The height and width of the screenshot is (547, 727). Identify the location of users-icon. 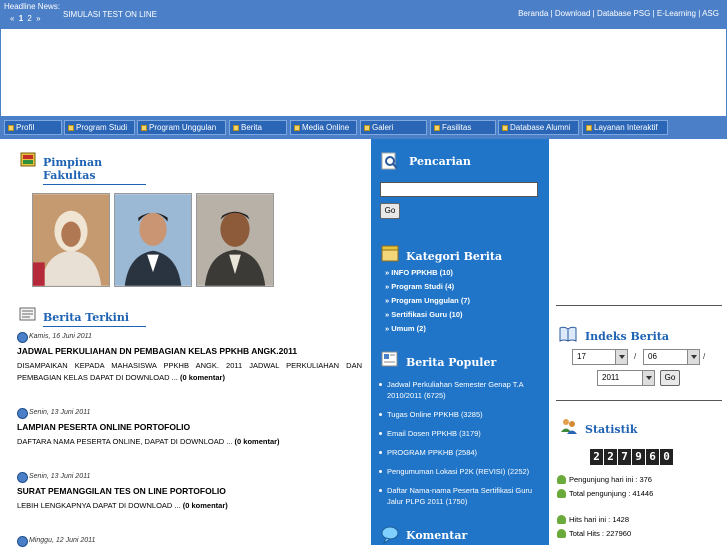
(569, 426).